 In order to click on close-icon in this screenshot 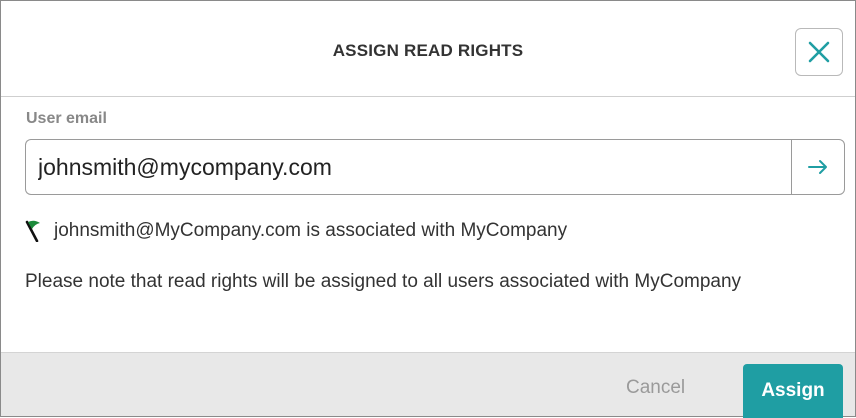, I will do `click(819, 52)`.